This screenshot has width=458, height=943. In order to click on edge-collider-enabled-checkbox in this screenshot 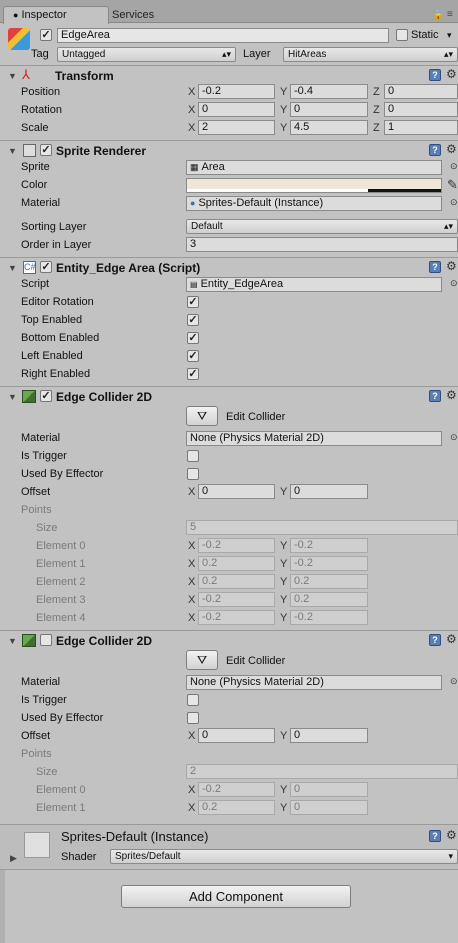, I will do `click(46, 640)`.